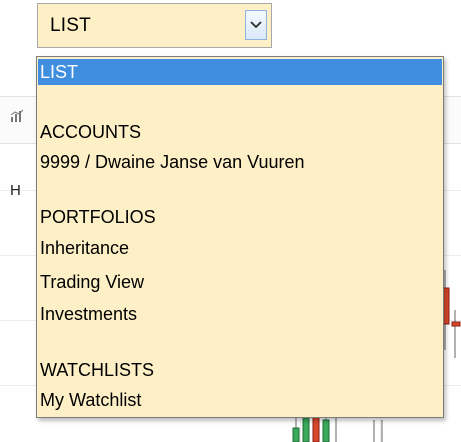  I want to click on list-select: LIST, so click(154, 25).